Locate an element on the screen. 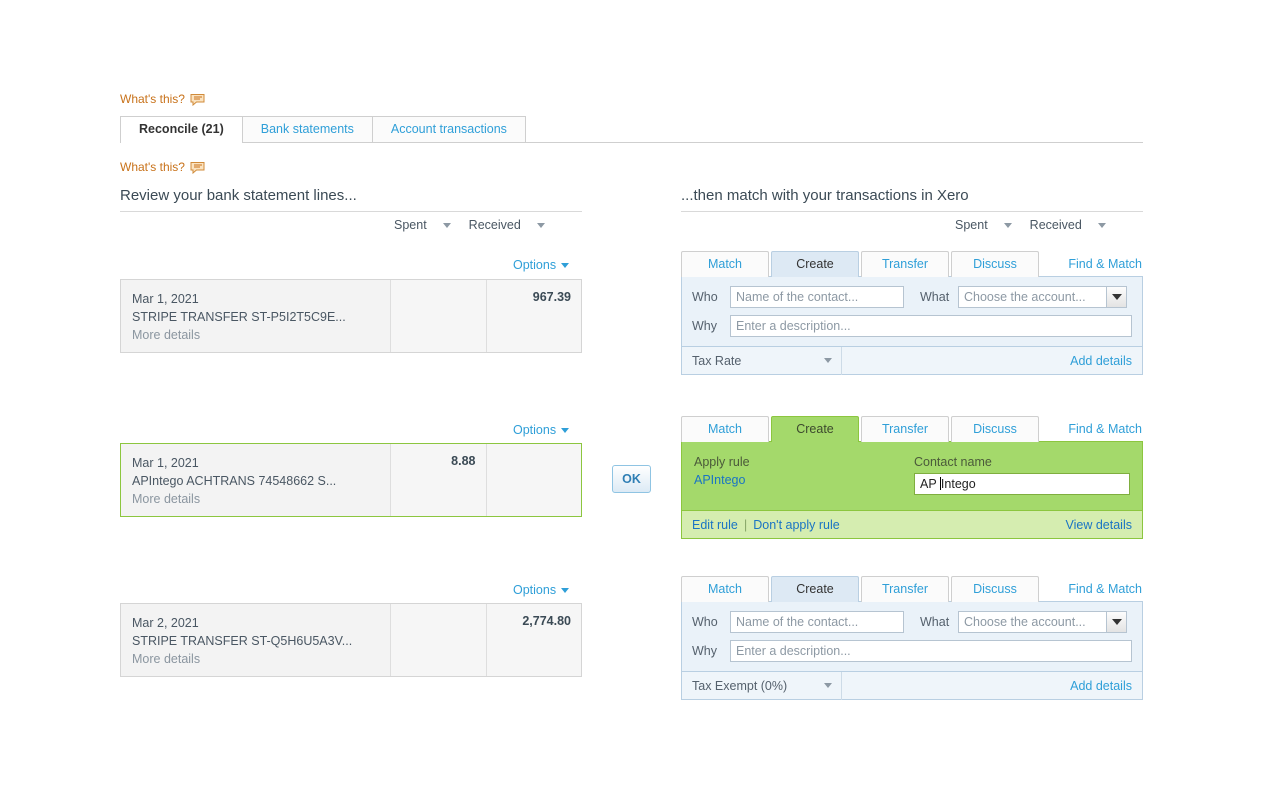  tab-bank-statements-label: Bank statements is located at coordinates (307, 129).